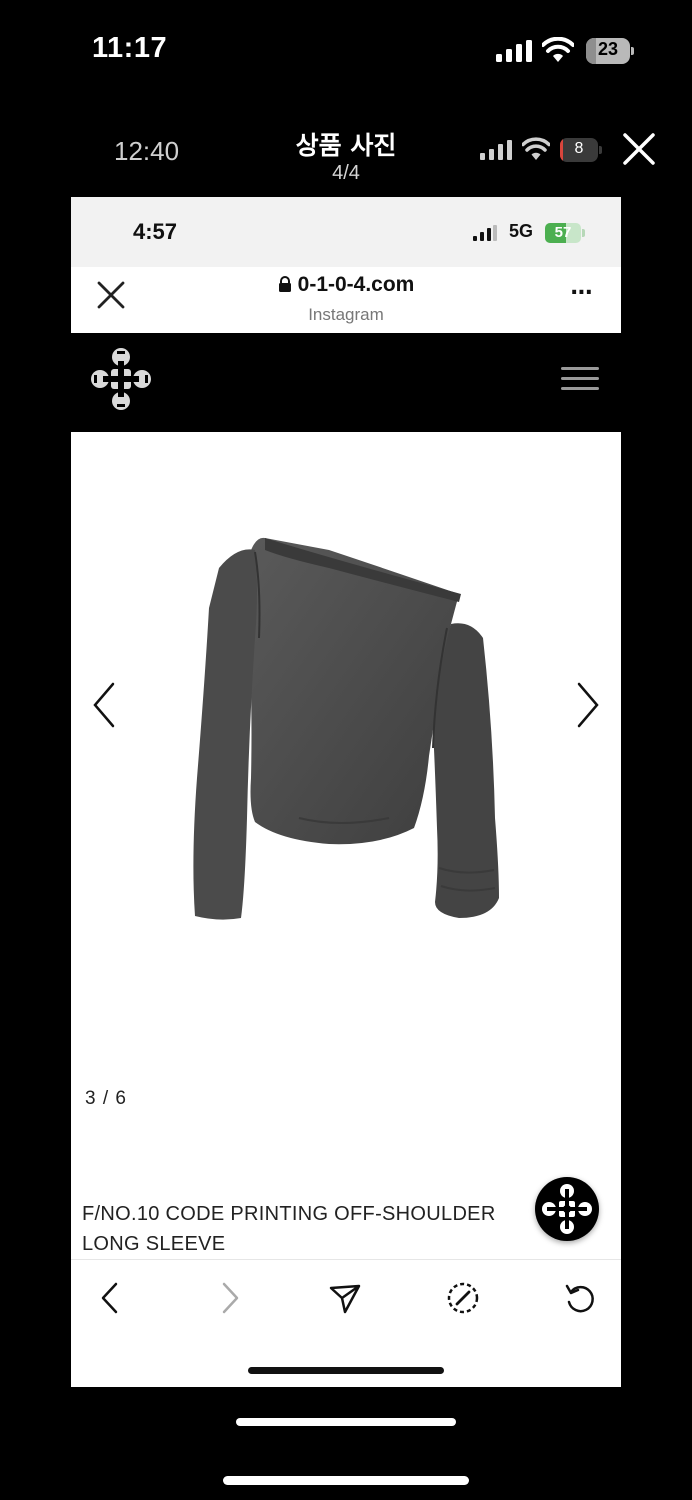 The width and height of the screenshot is (692, 1500). I want to click on battery-level: 57, so click(563, 232).